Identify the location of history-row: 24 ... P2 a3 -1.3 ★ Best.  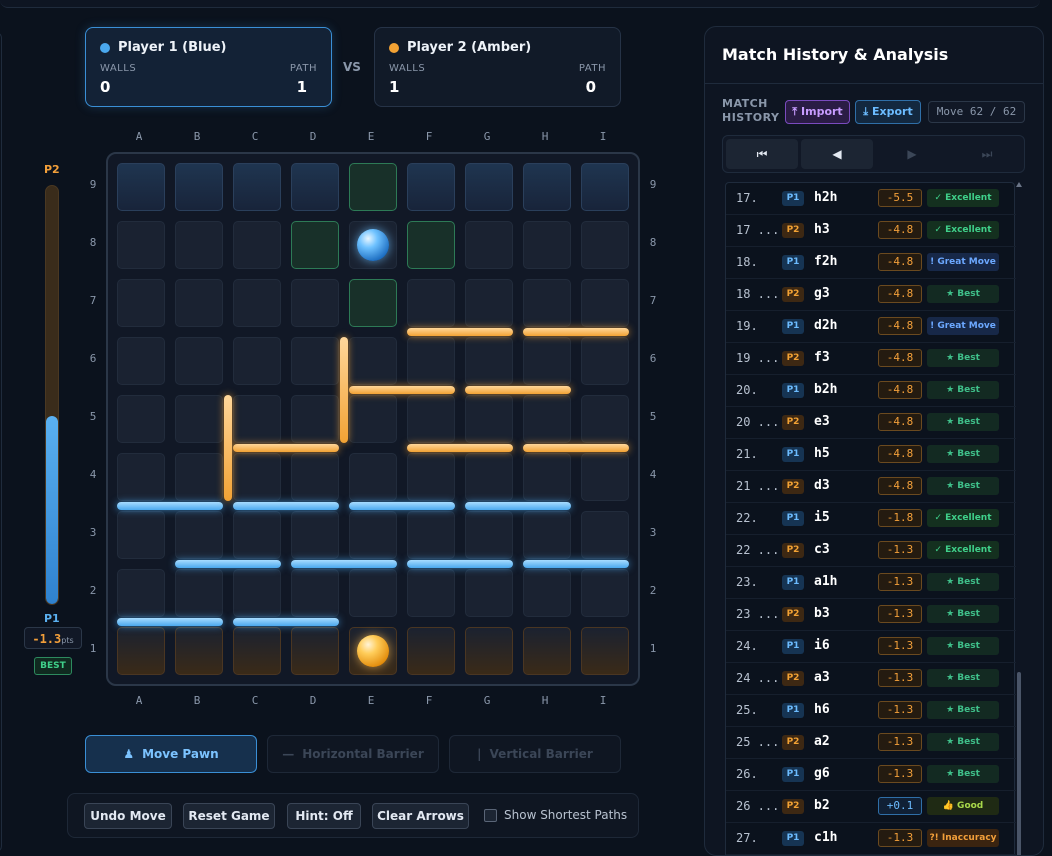
(871, 679).